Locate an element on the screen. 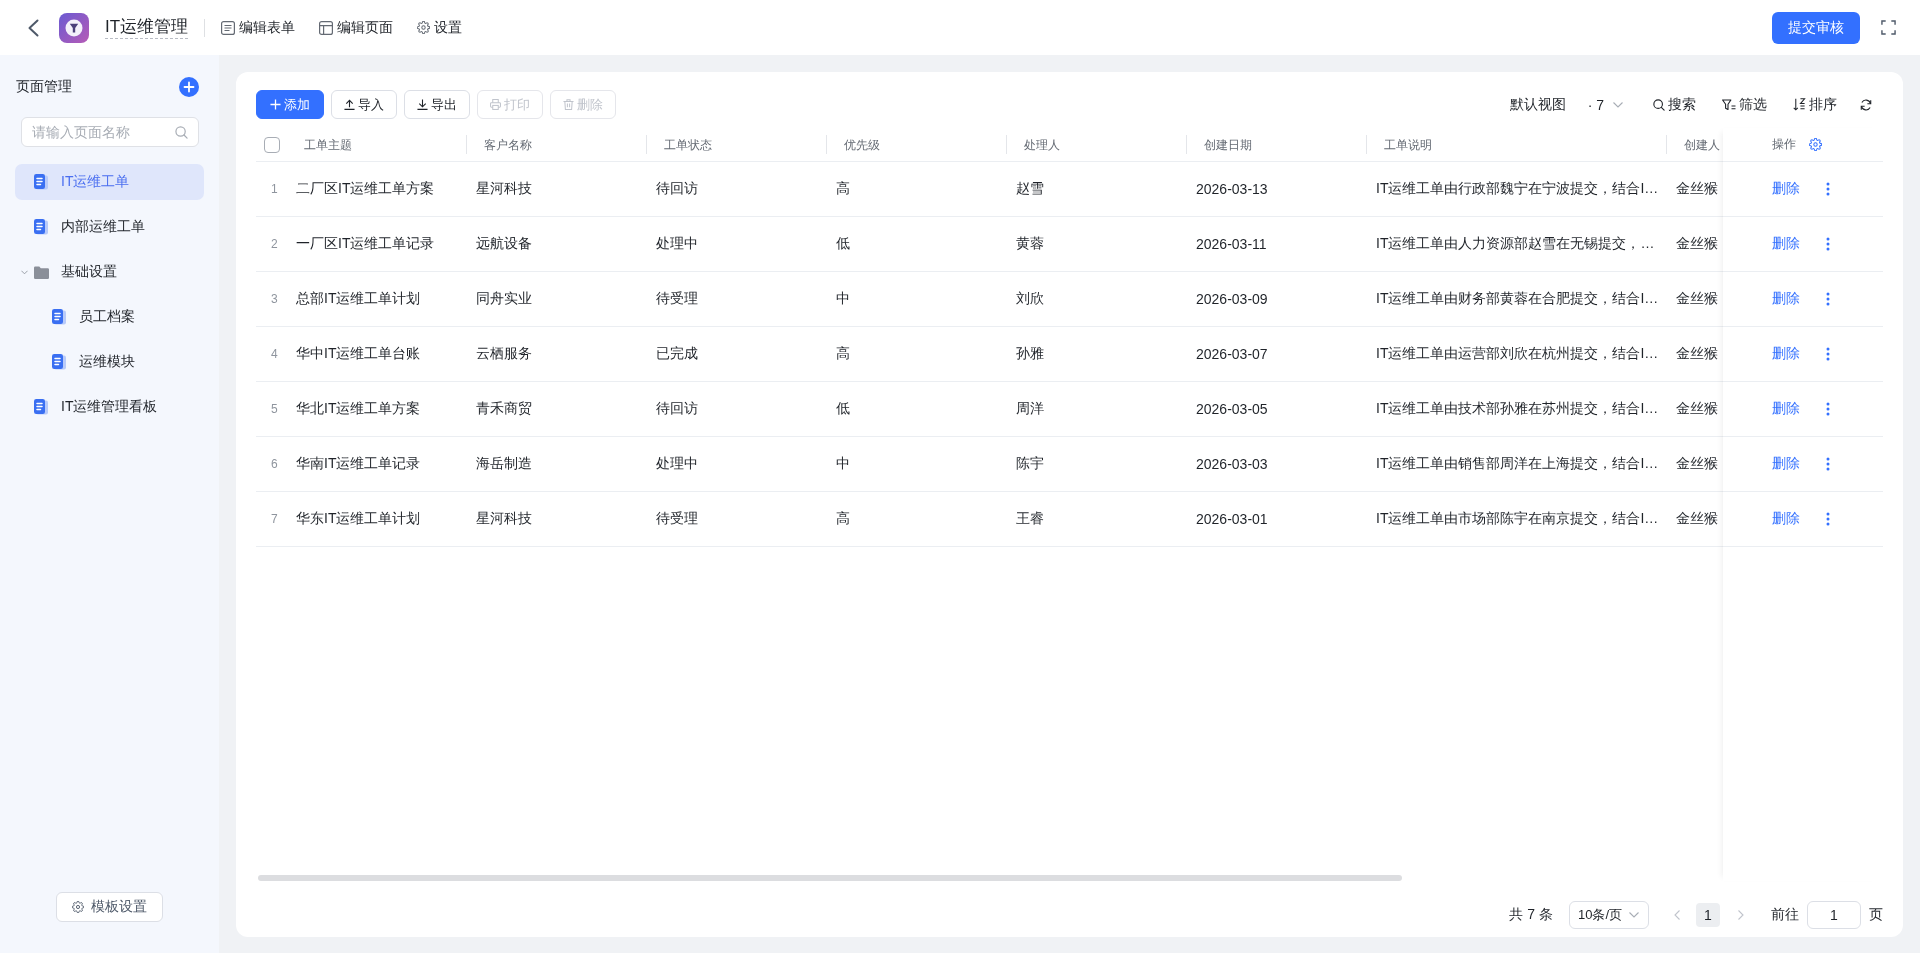 The width and height of the screenshot is (1920, 953). row-number: 6 is located at coordinates (274, 464).